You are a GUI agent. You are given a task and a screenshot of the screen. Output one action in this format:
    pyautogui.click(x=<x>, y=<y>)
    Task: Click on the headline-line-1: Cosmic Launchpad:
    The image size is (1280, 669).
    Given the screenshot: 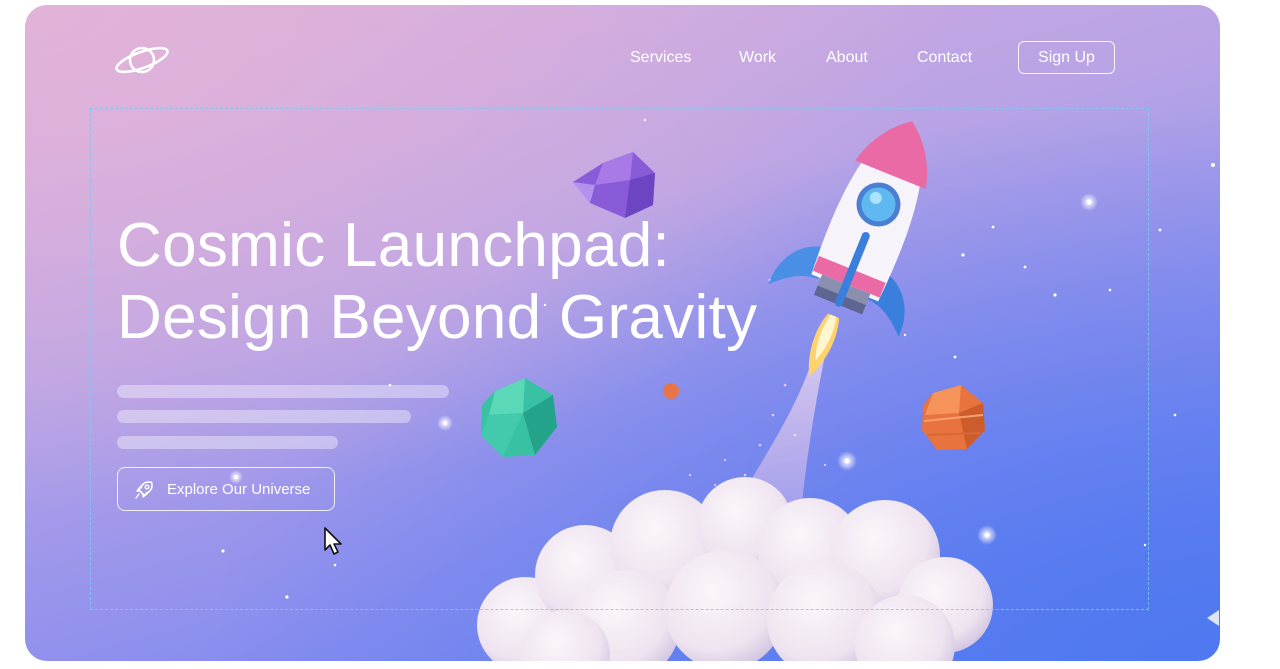 What is the action you would take?
    pyautogui.click(x=394, y=245)
    